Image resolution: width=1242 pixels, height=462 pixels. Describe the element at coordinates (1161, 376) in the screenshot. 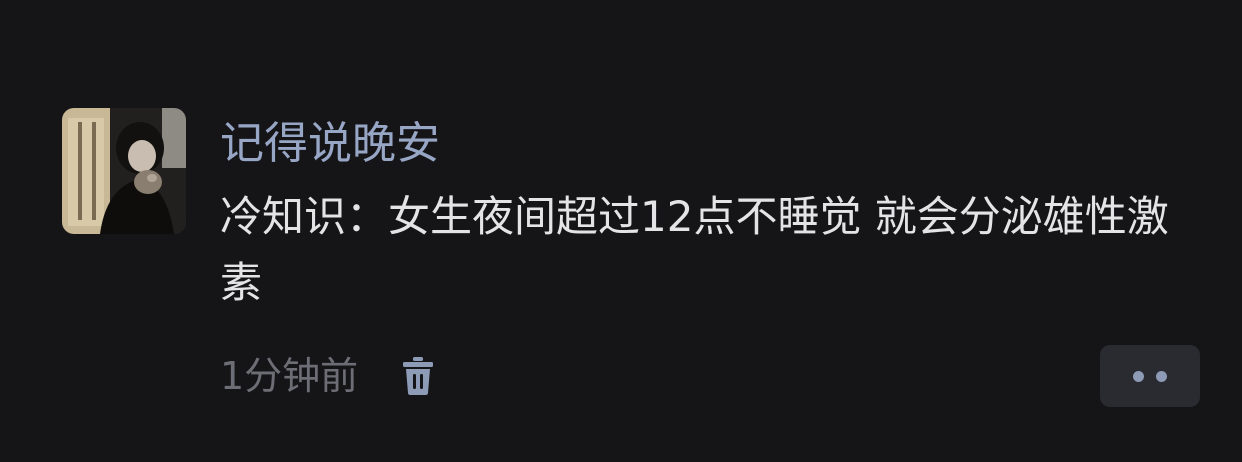

I see `more-dots-icon-dot` at that location.